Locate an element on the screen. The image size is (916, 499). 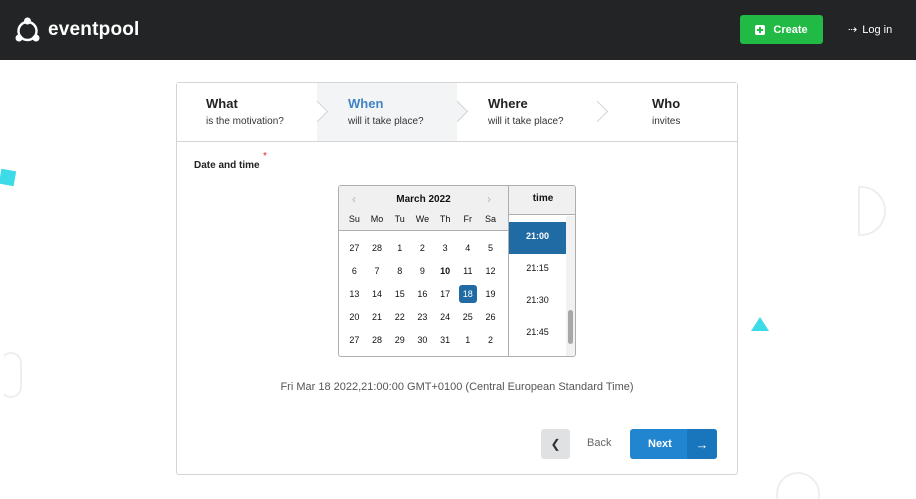
calendar-week: 6 7 8 9 10 11 12 is located at coordinates (422, 271).